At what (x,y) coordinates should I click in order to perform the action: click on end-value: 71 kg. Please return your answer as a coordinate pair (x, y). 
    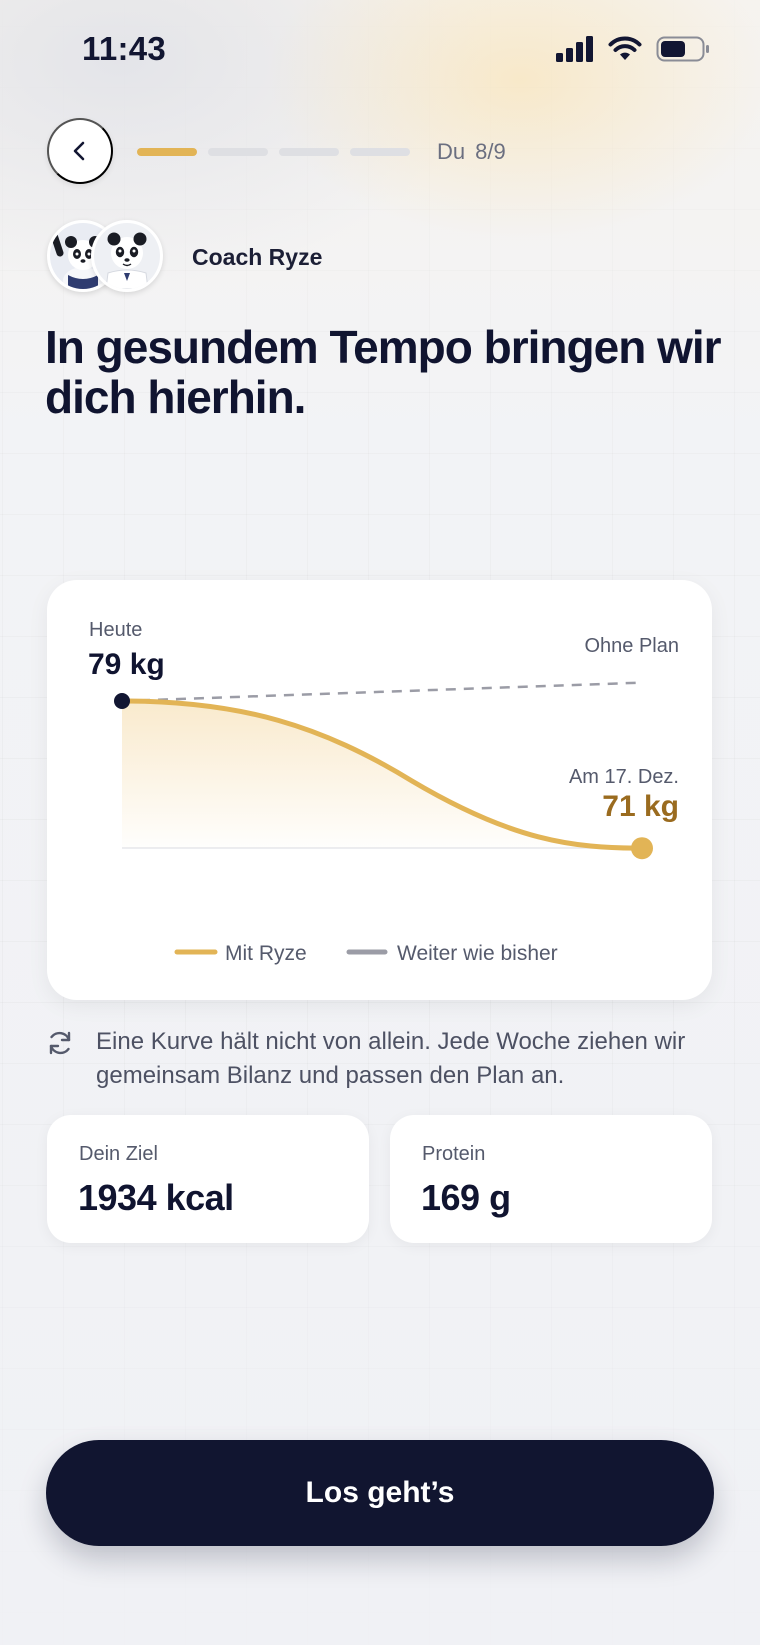
    Looking at the image, I should click on (640, 806).